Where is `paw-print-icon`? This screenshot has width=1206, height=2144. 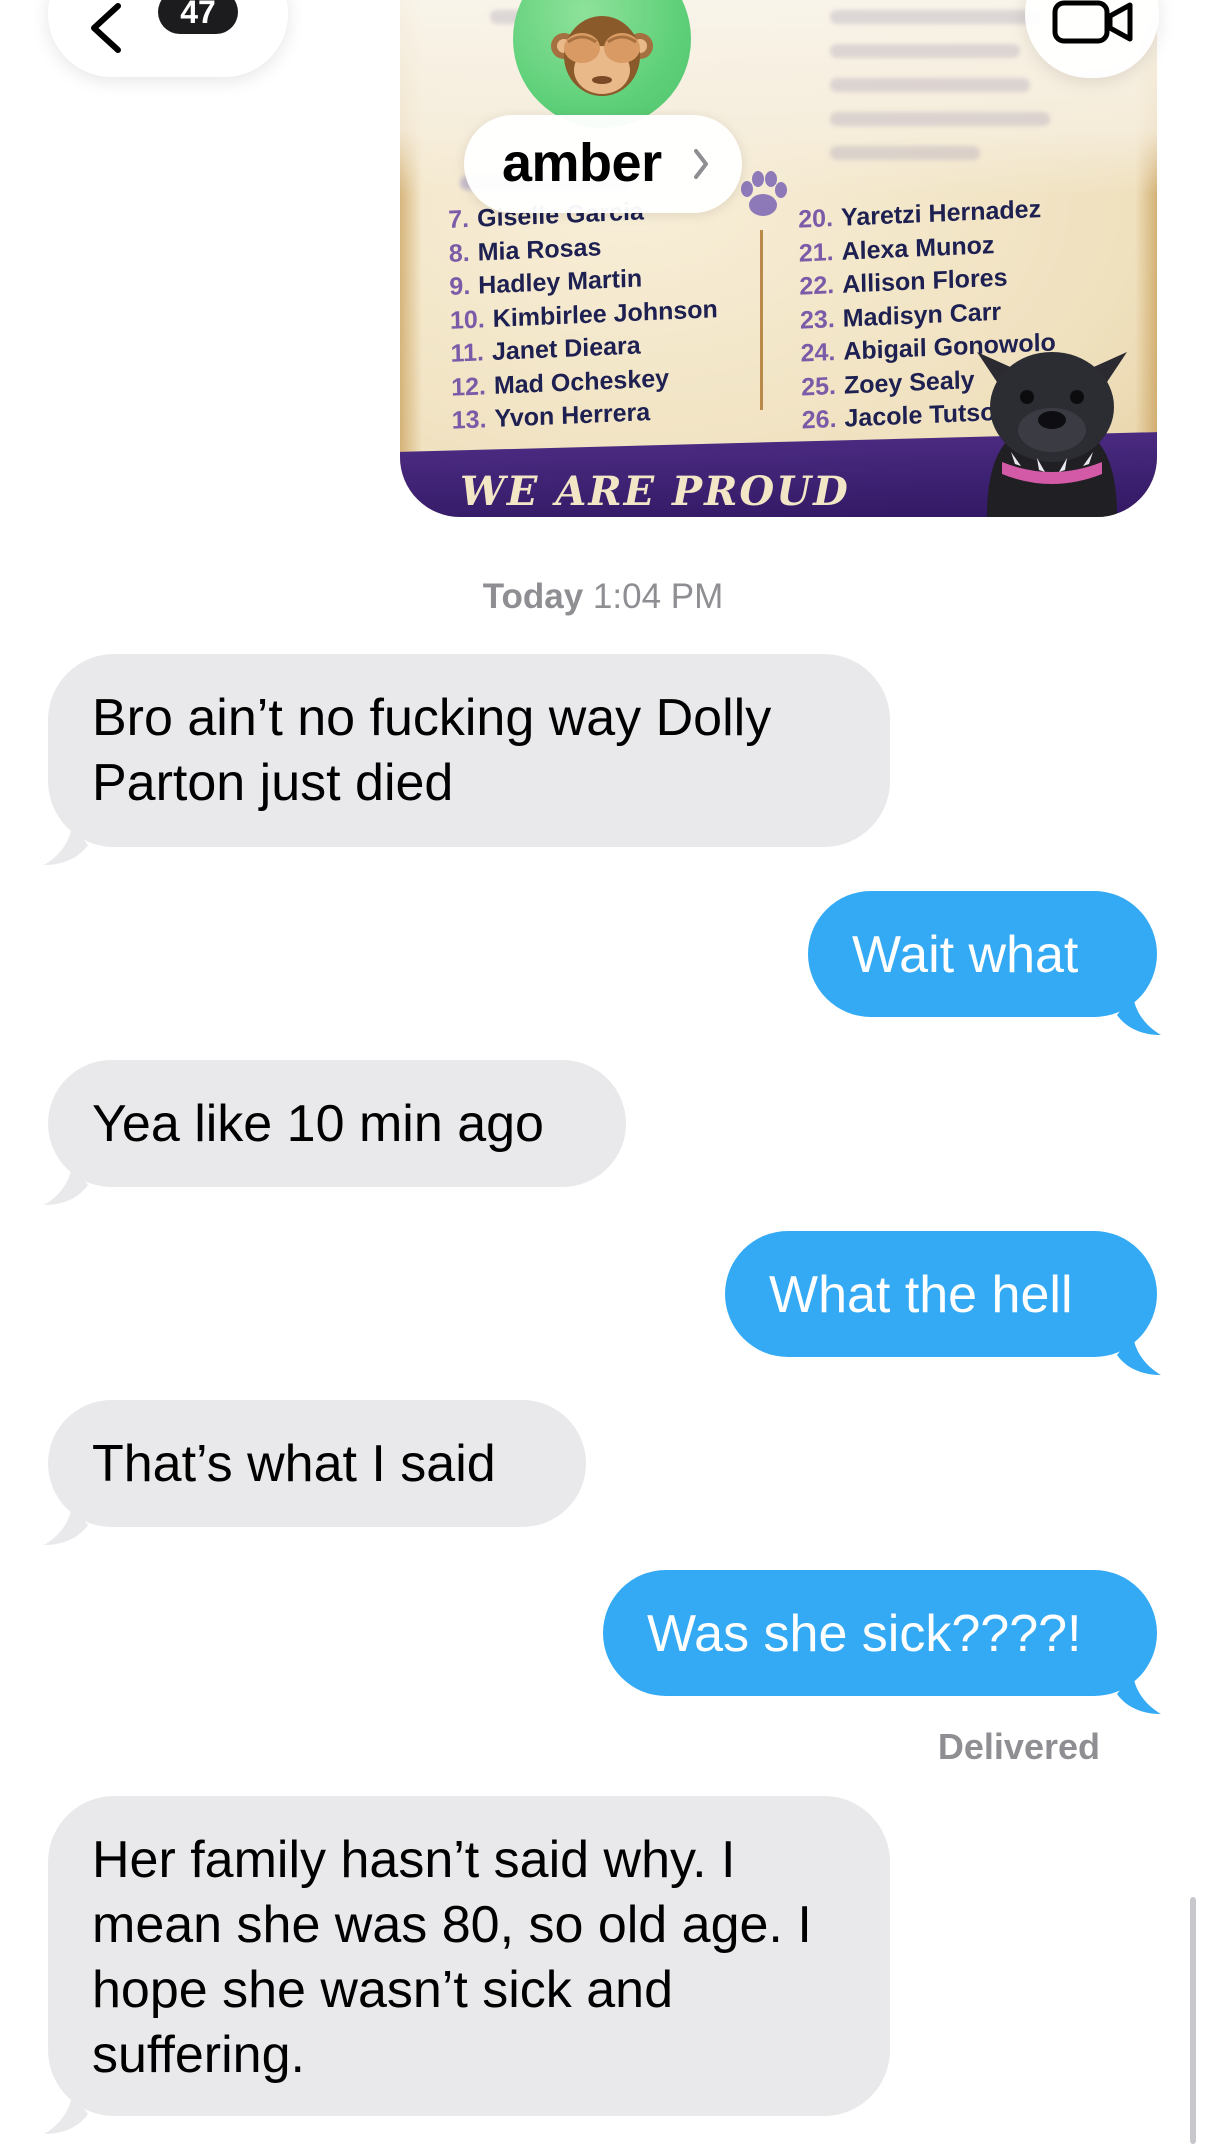 paw-print-icon is located at coordinates (764, 193).